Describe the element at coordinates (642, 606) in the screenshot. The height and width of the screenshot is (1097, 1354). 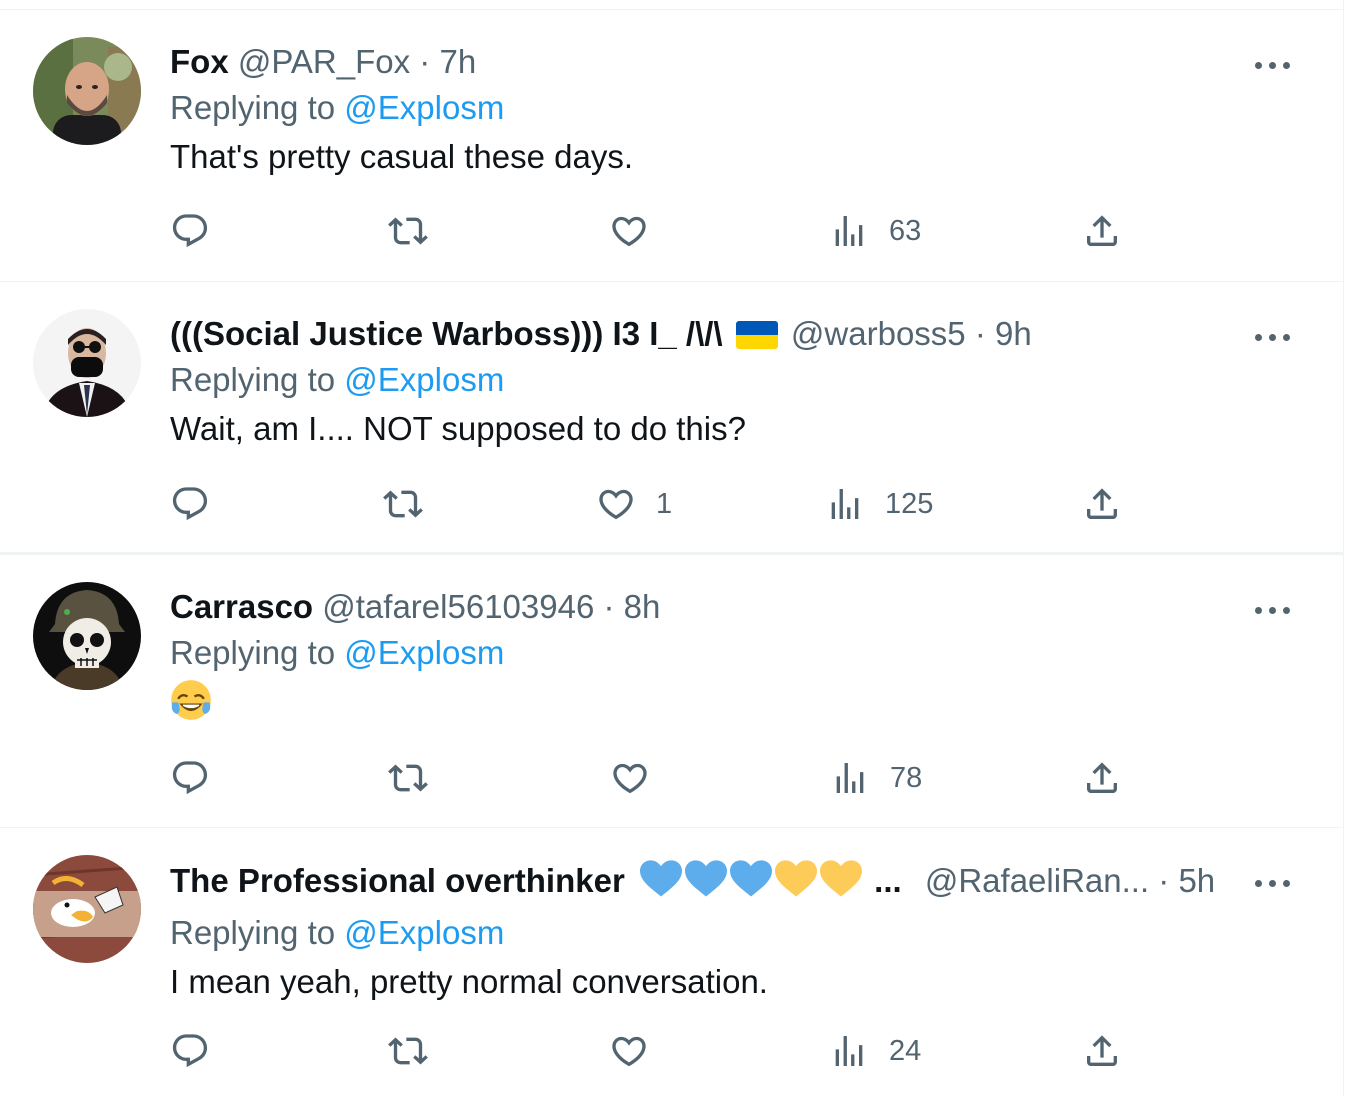
I see `timestamp: 8h` at that location.